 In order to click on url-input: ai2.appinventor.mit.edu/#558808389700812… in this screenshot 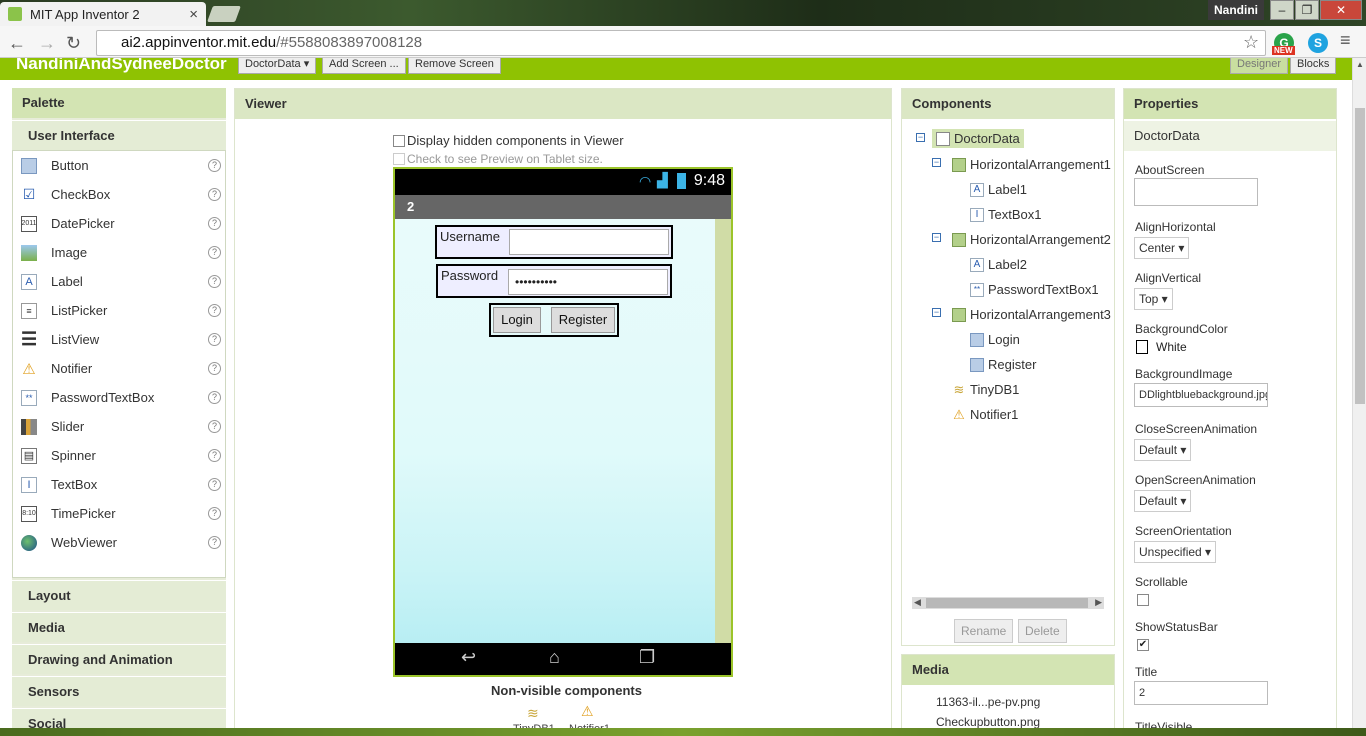, I will do `click(681, 43)`.